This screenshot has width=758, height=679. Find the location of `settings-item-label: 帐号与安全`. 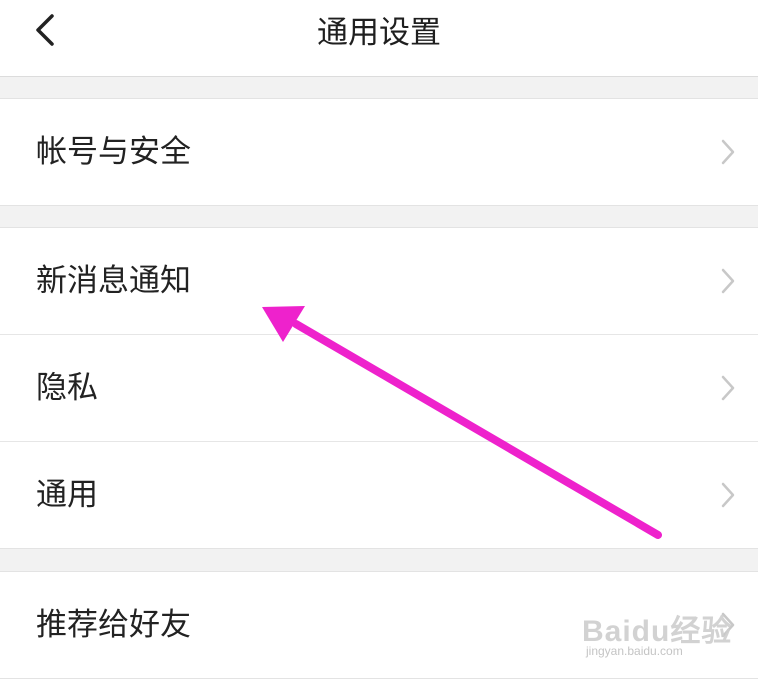

settings-item-label: 帐号与安全 is located at coordinates (113, 152).